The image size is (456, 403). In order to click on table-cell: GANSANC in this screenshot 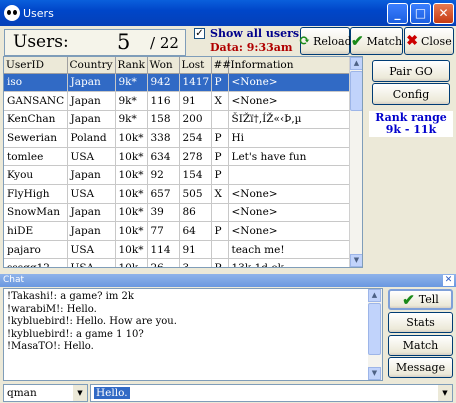, I will do `click(36, 101)`.